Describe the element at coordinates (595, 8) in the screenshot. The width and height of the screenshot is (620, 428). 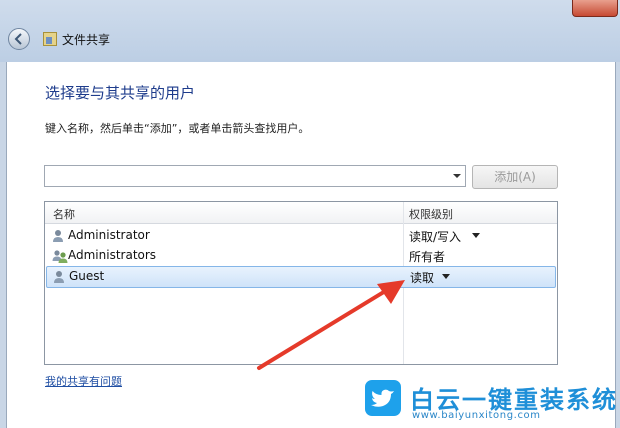
I see `close-button` at that location.